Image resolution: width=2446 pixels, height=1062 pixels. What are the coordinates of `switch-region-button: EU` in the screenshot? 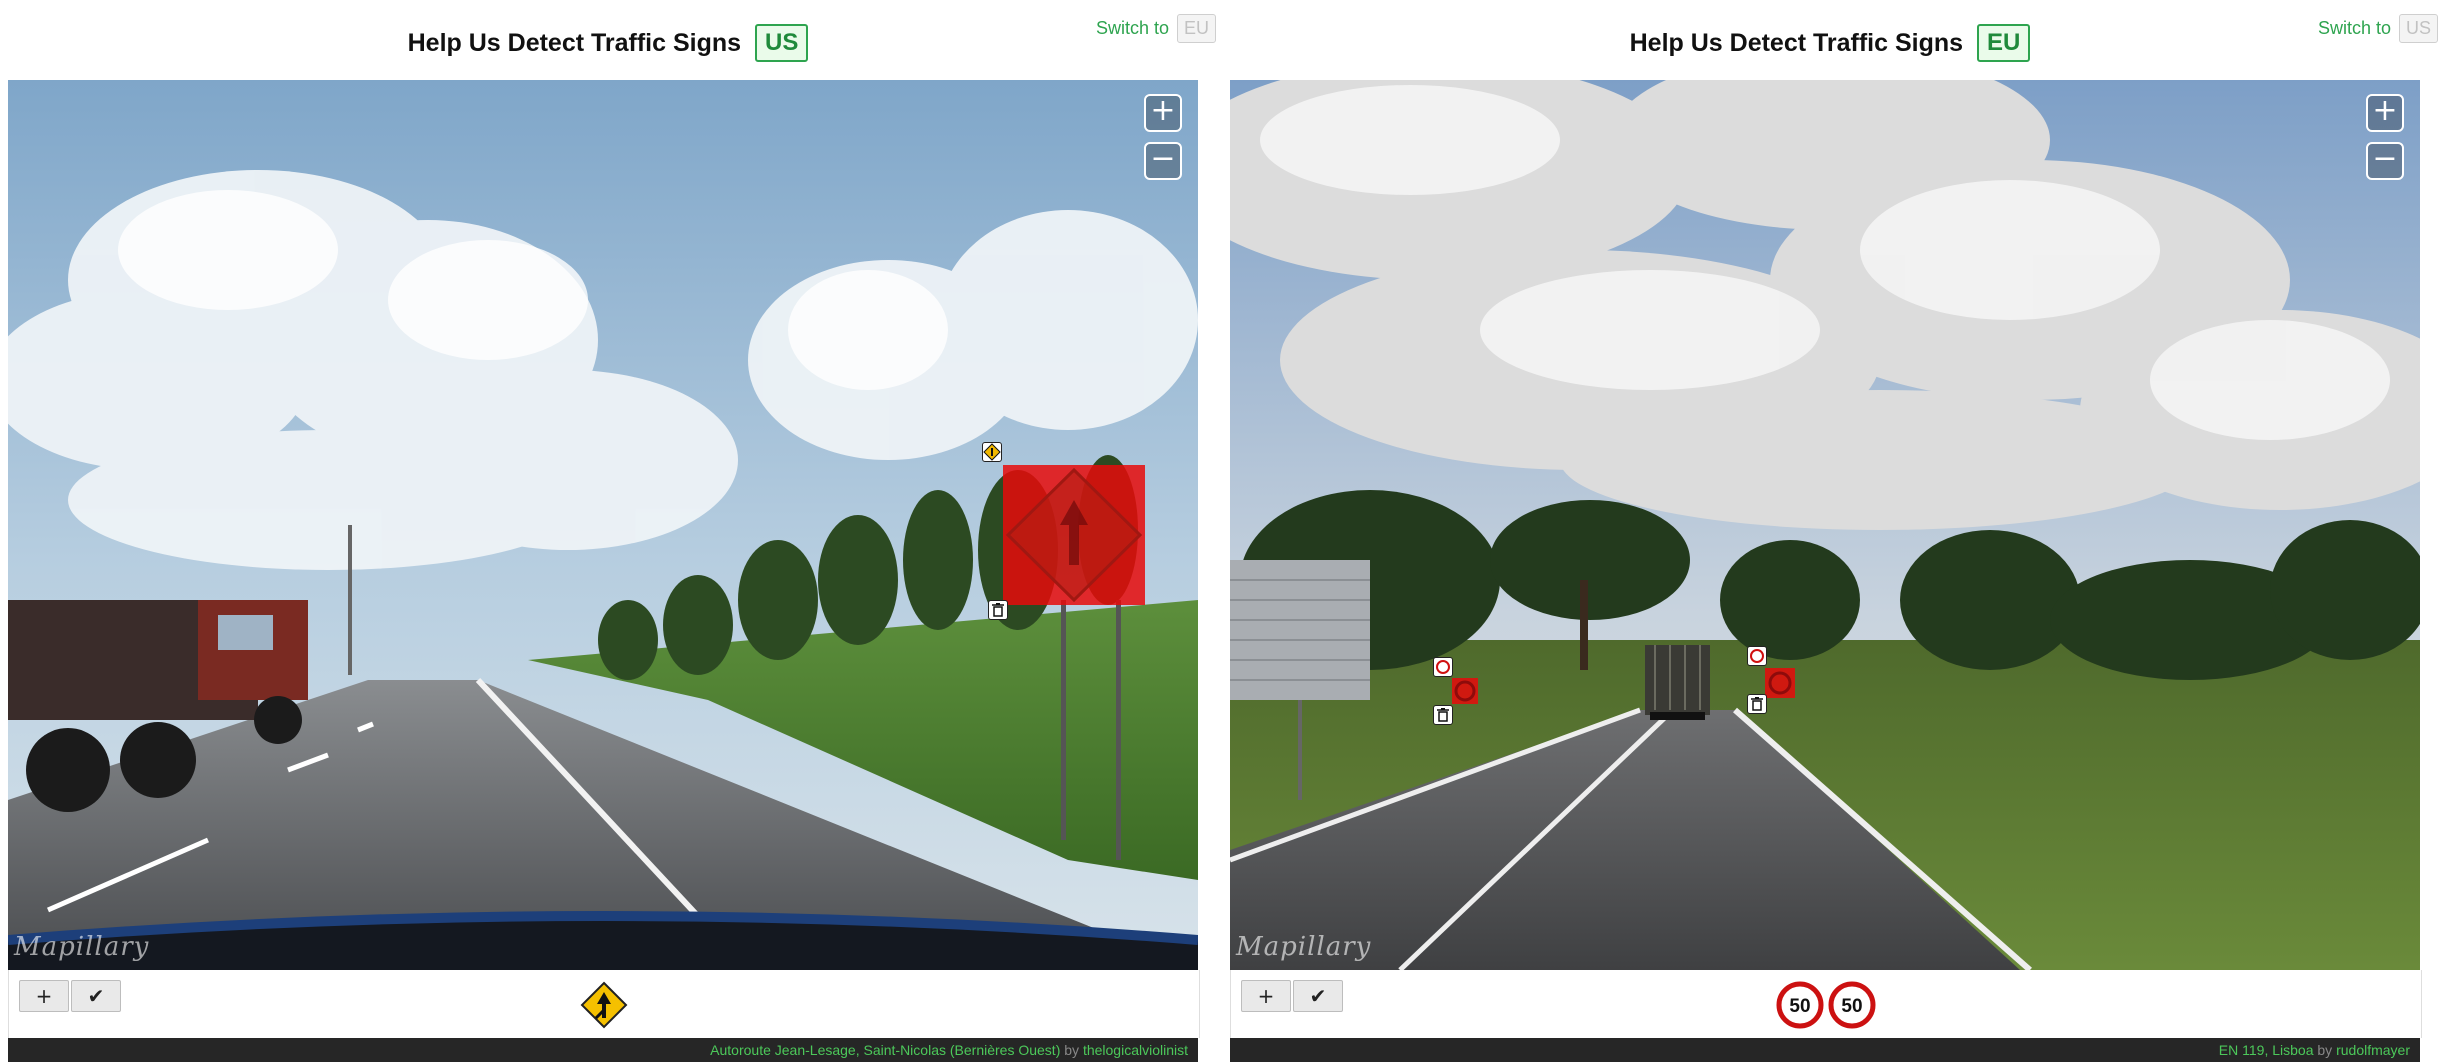 It's located at (1196, 28).